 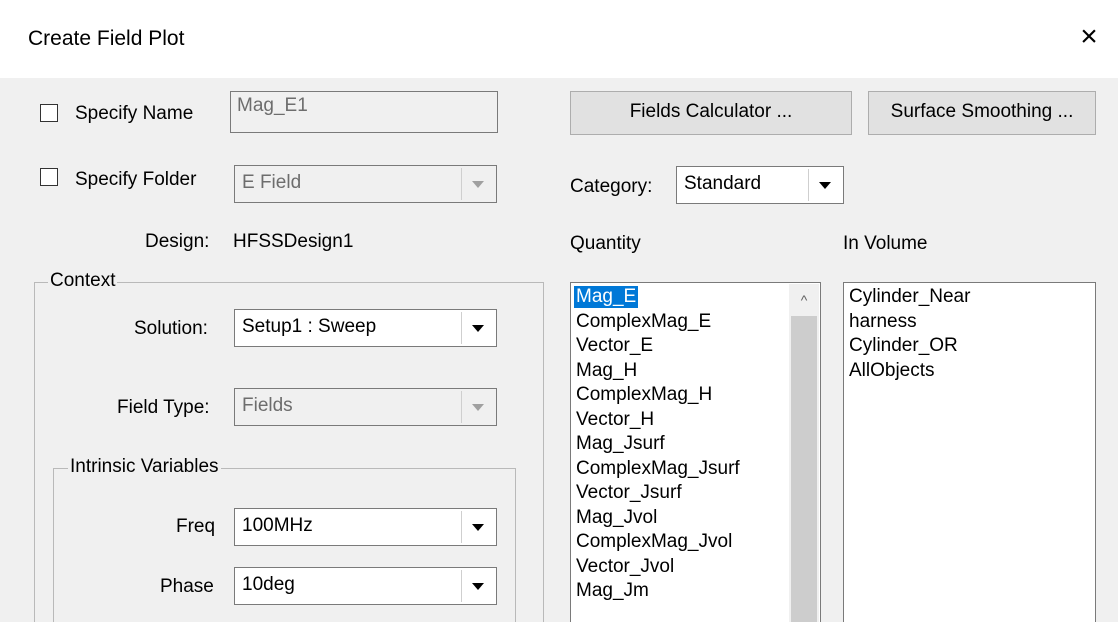 I want to click on field-type-value: Fields, so click(x=267, y=405).